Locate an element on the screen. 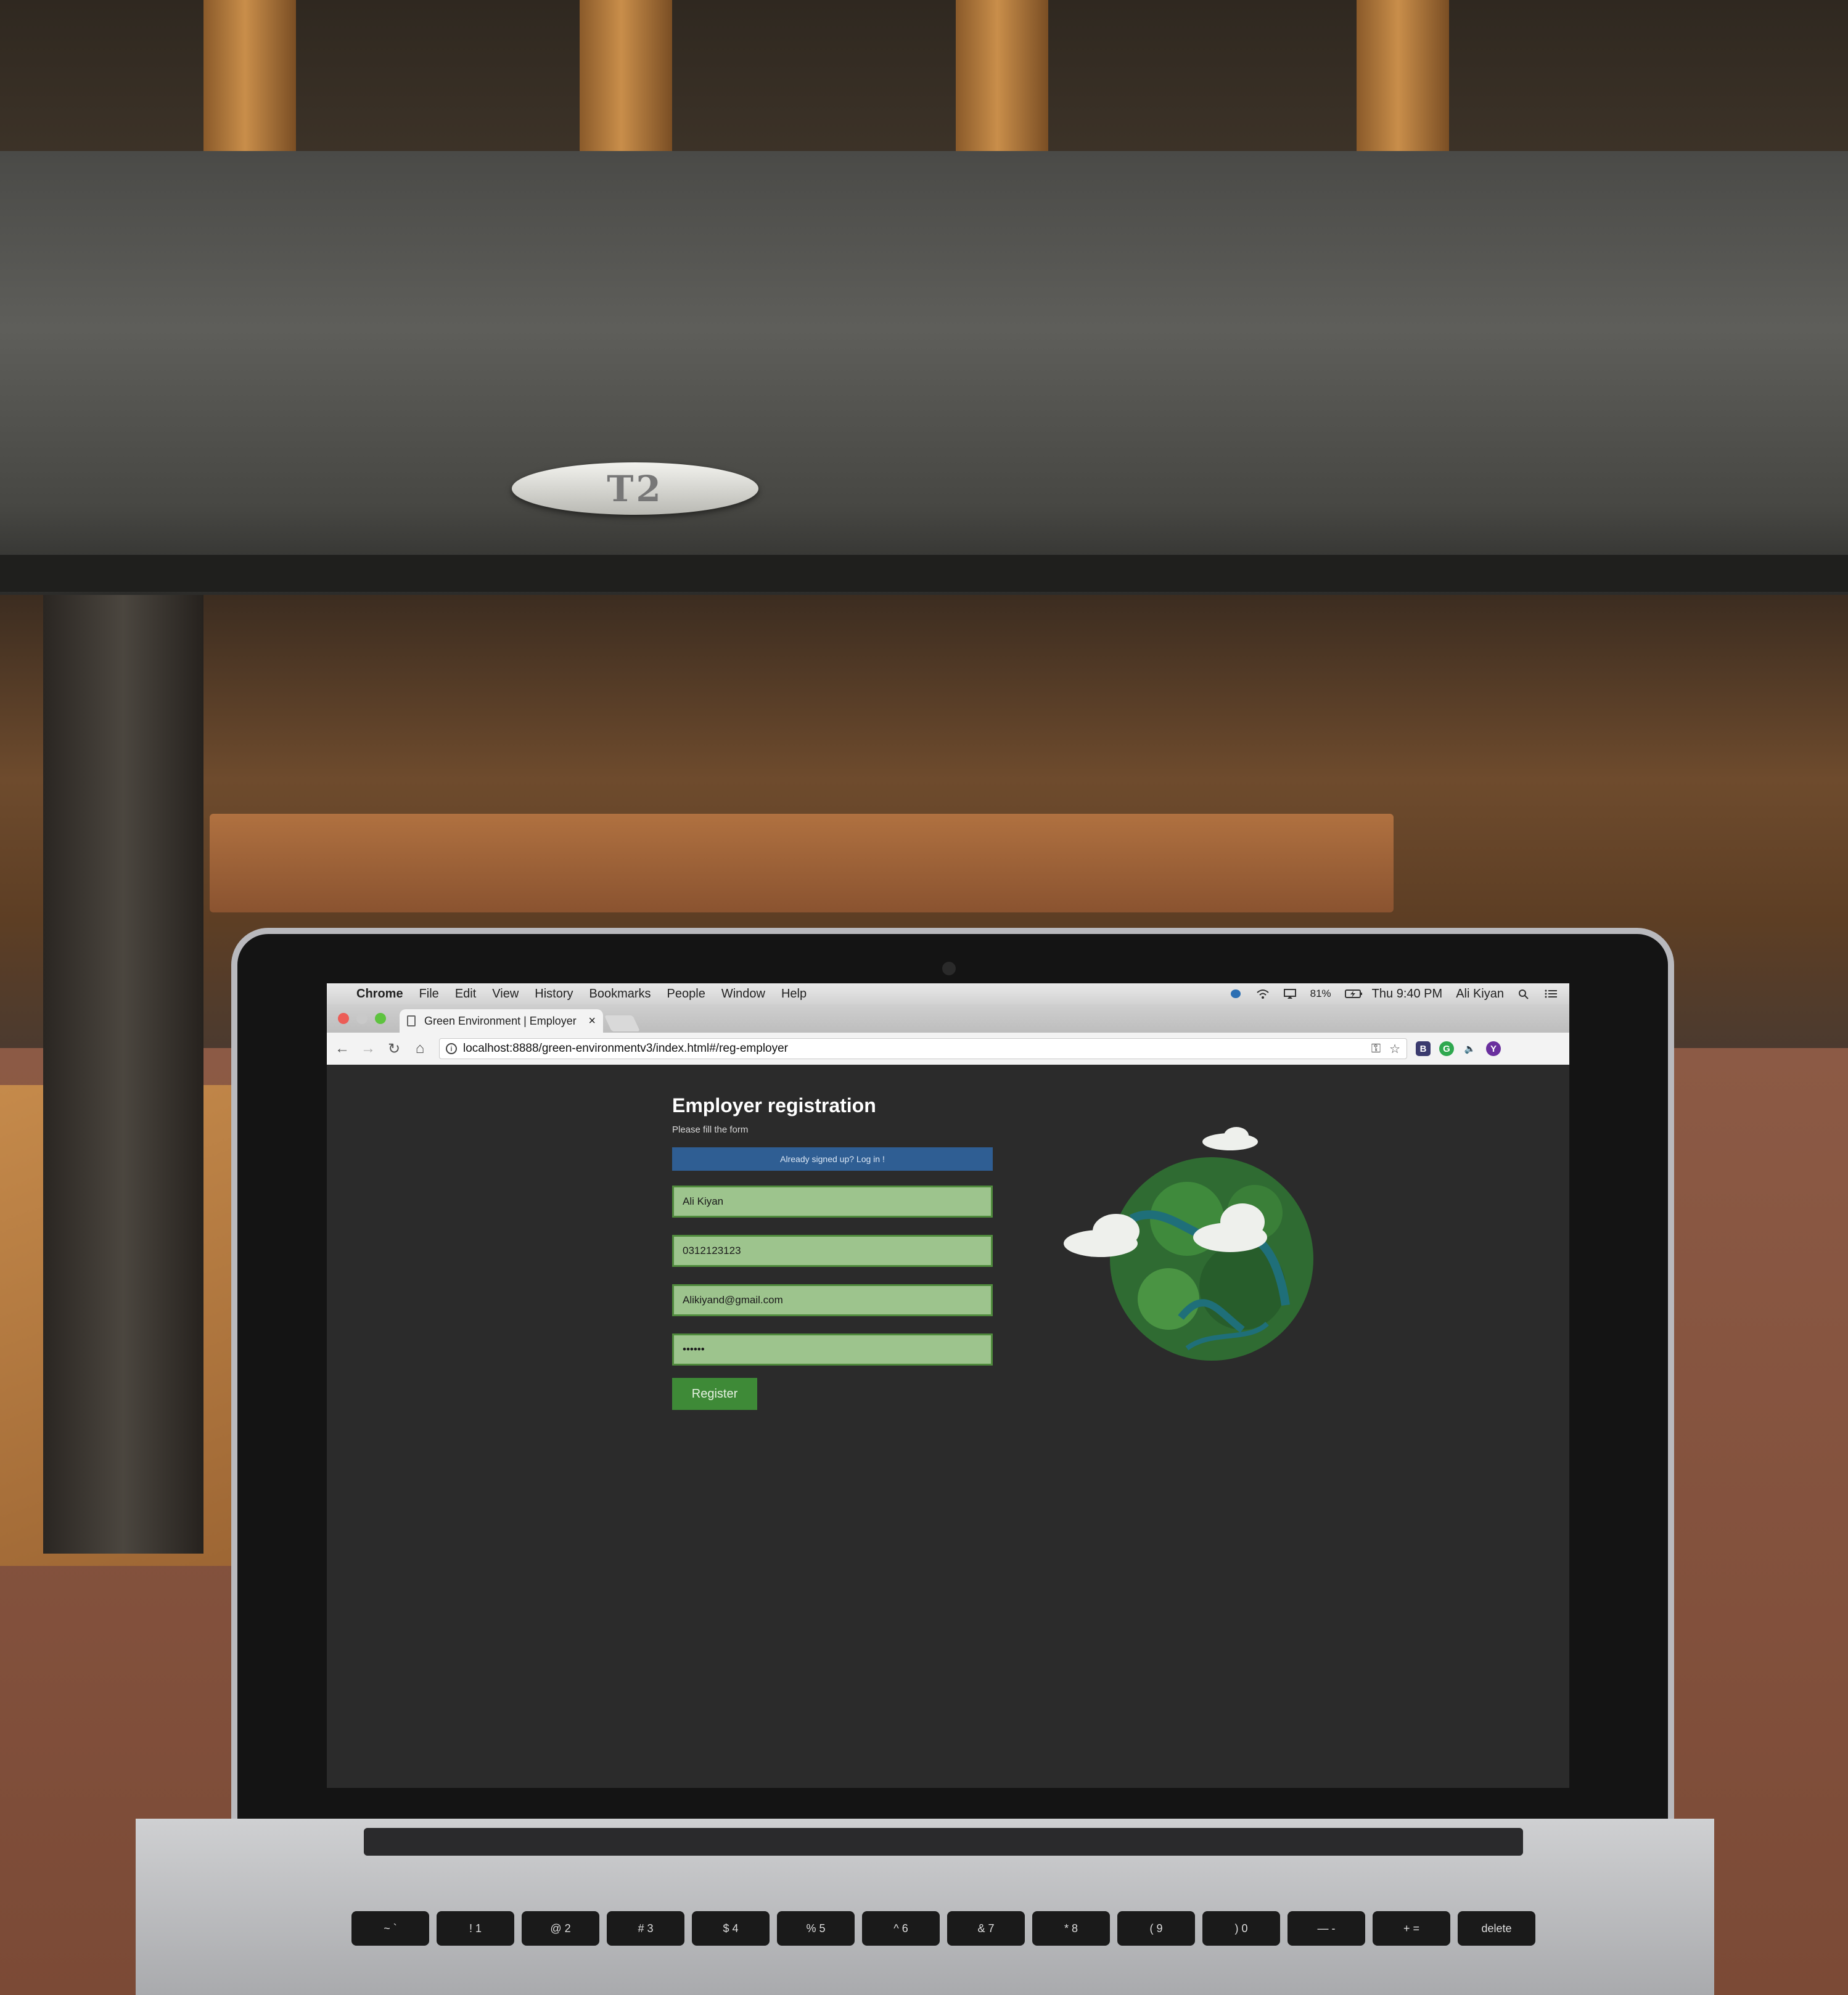 This screenshot has height=1995, width=1848. new-tab-button is located at coordinates (622, 1023).